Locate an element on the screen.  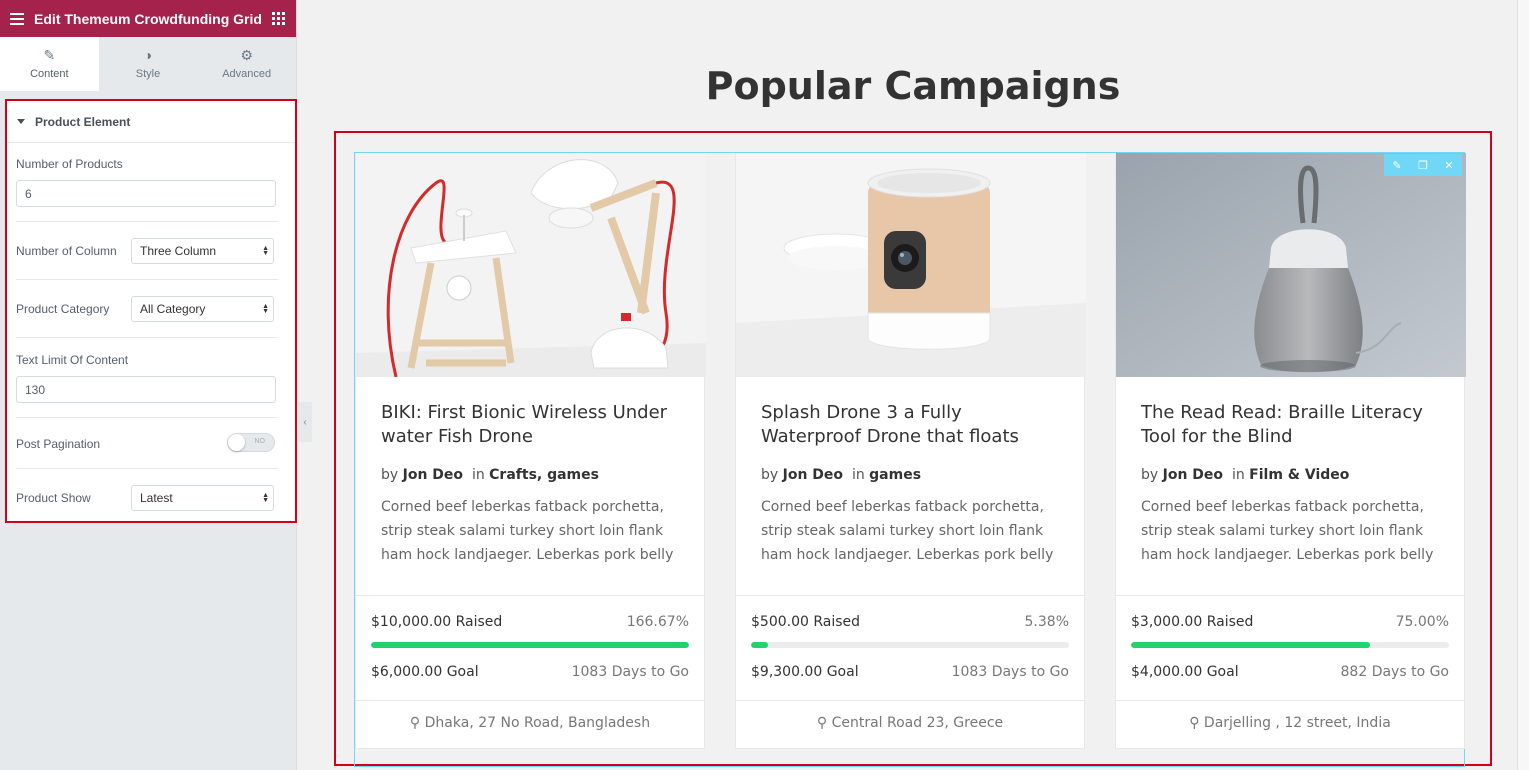
text-limit-input is located at coordinates (146, 389).